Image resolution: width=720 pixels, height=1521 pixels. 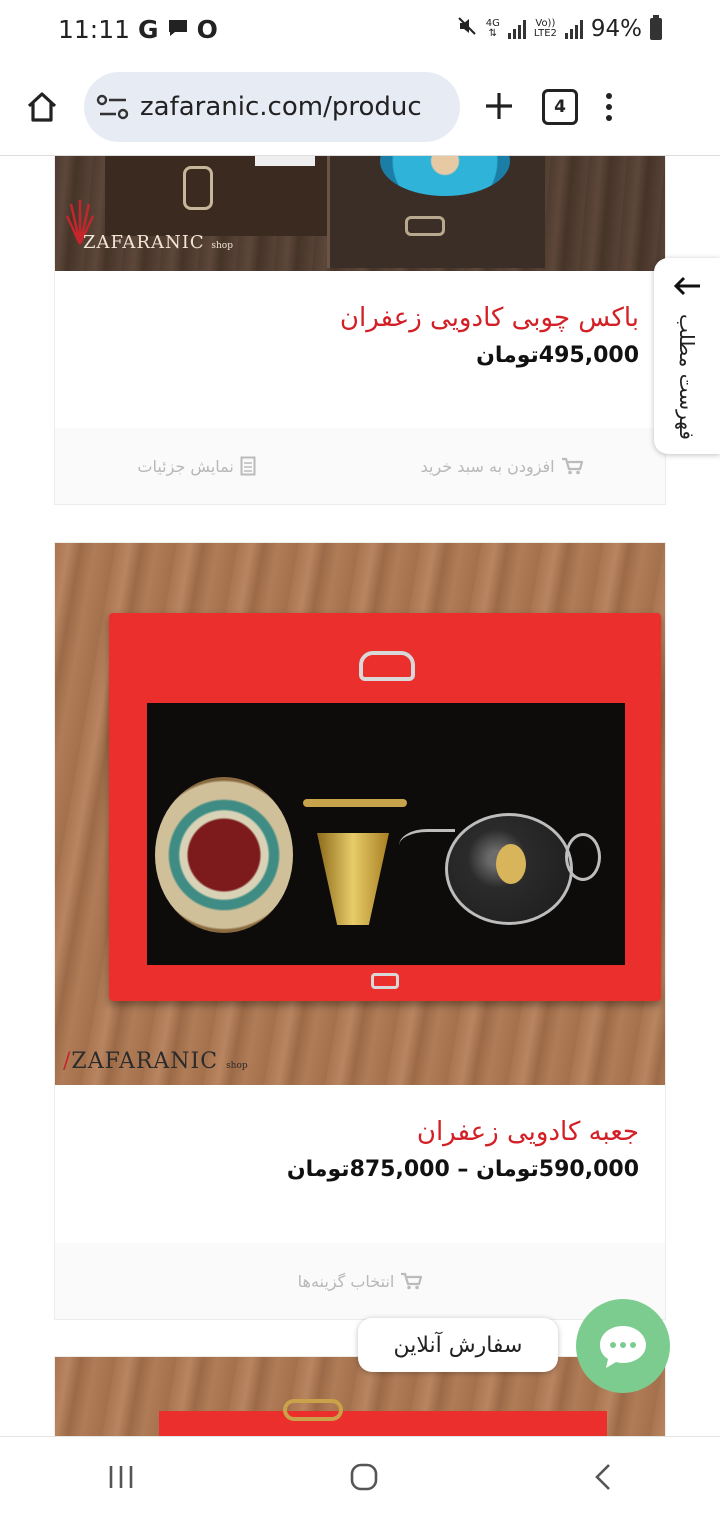 I want to click on view-details-label: نمایش جزئیات, so click(x=185, y=466).